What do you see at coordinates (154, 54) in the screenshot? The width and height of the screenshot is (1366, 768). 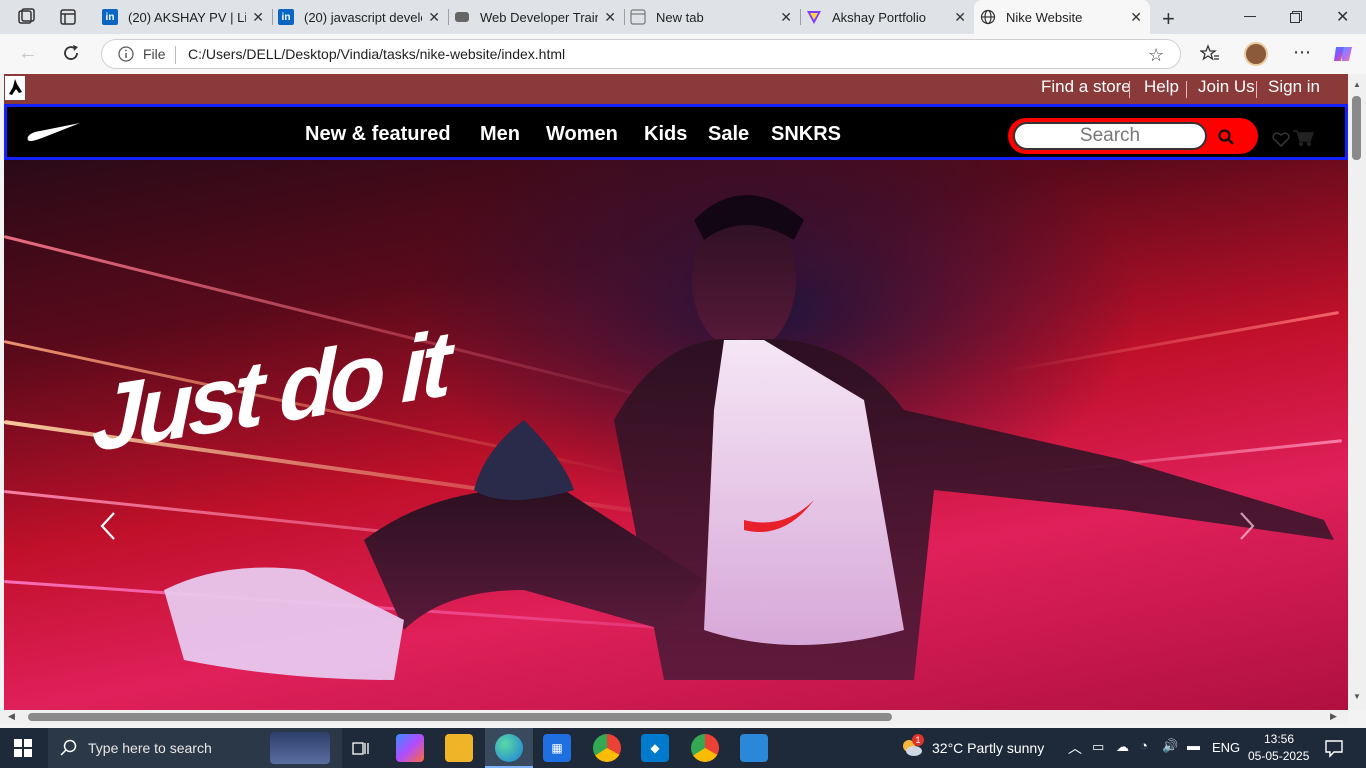 I see `address-prefix: File` at bounding box center [154, 54].